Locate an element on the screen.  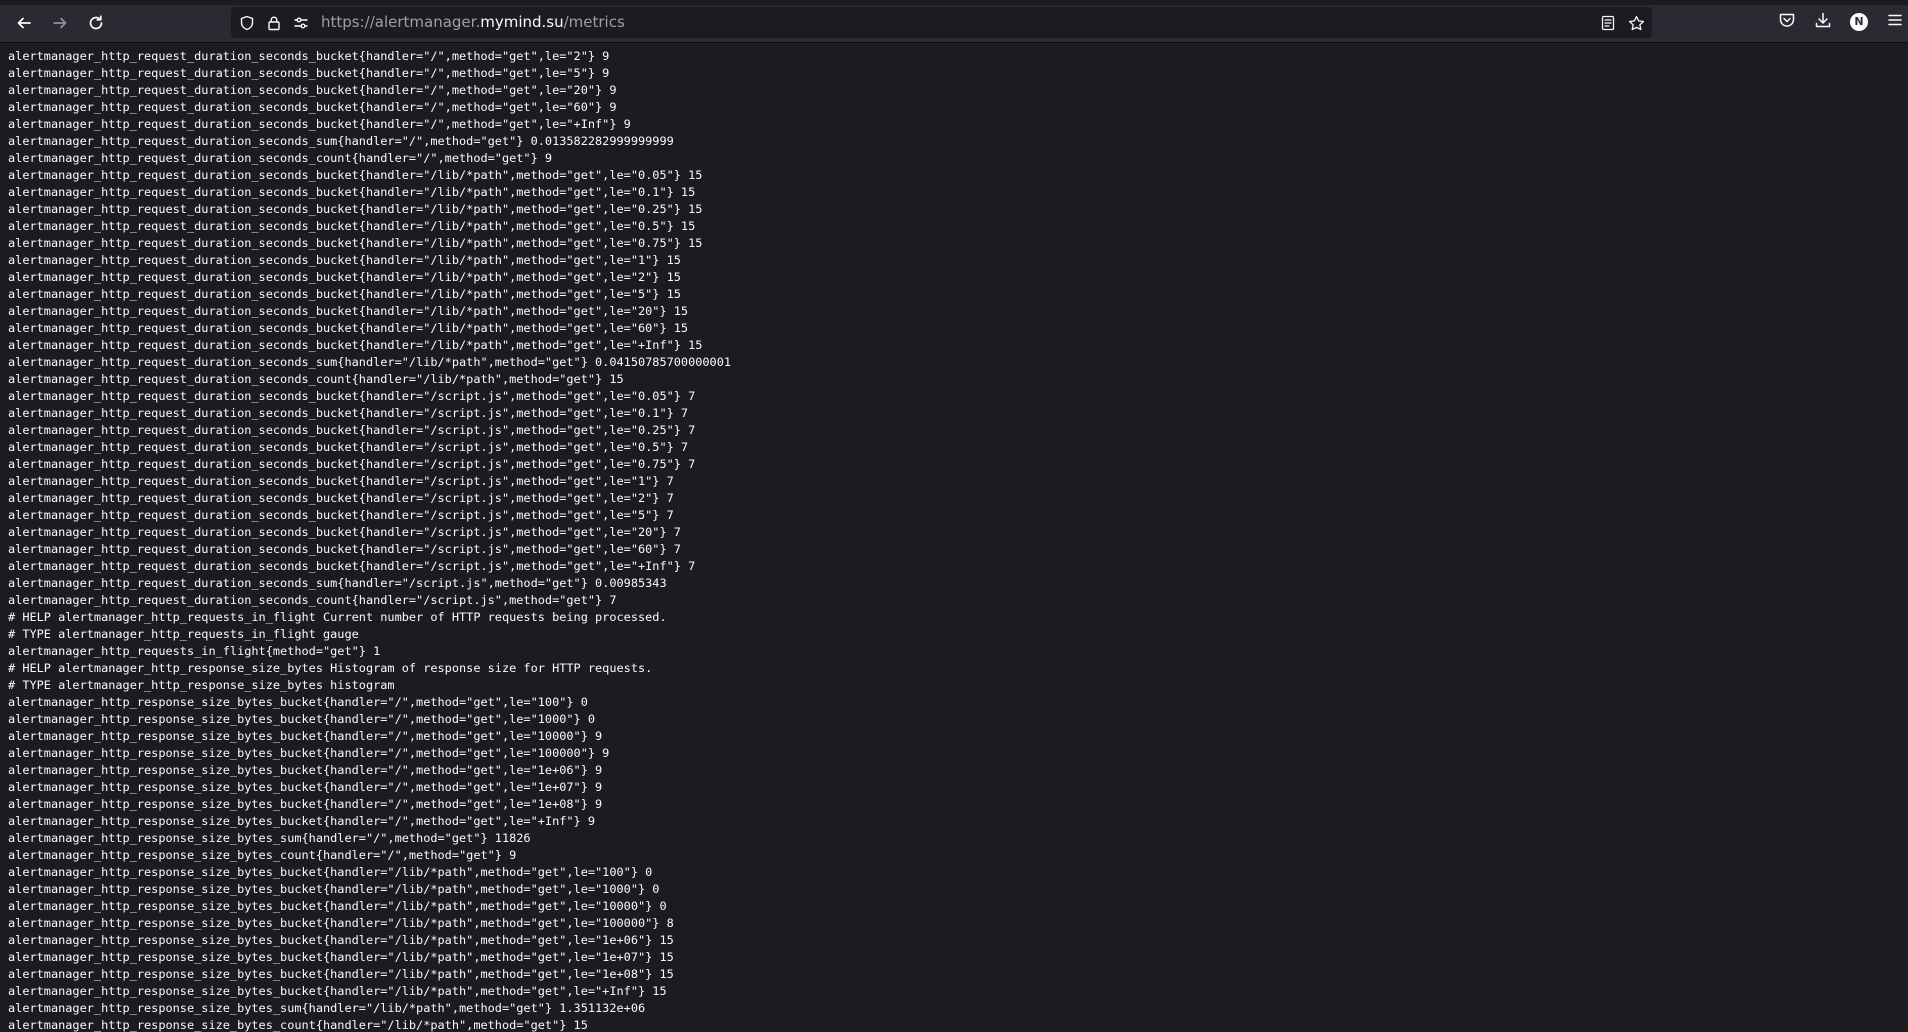
browser-toolbar: https://alertmanager.mymind.su/metrics N is located at coordinates (954, 21).